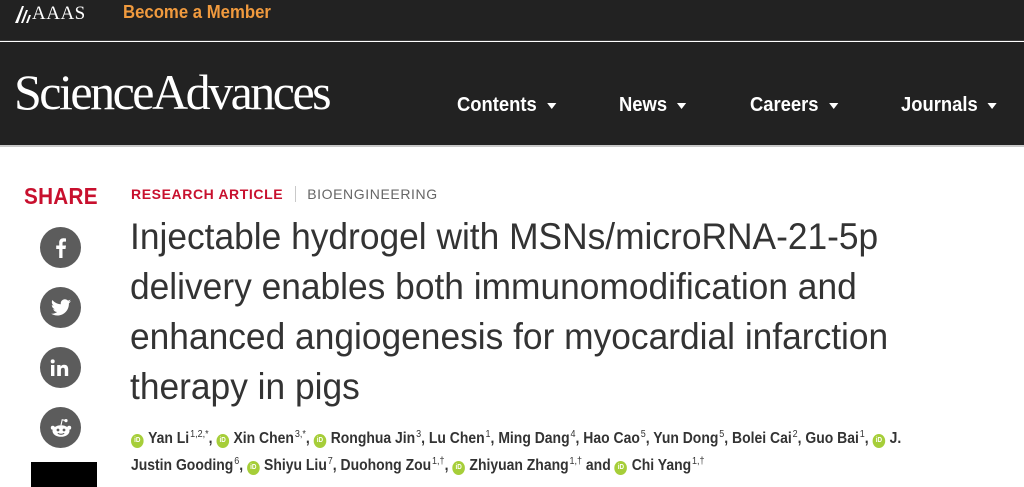  I want to click on nav-news: News, so click(653, 105).